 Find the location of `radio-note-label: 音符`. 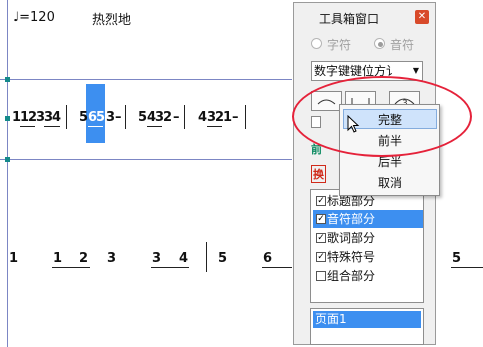

radio-note-label: 音符 is located at coordinates (402, 45).